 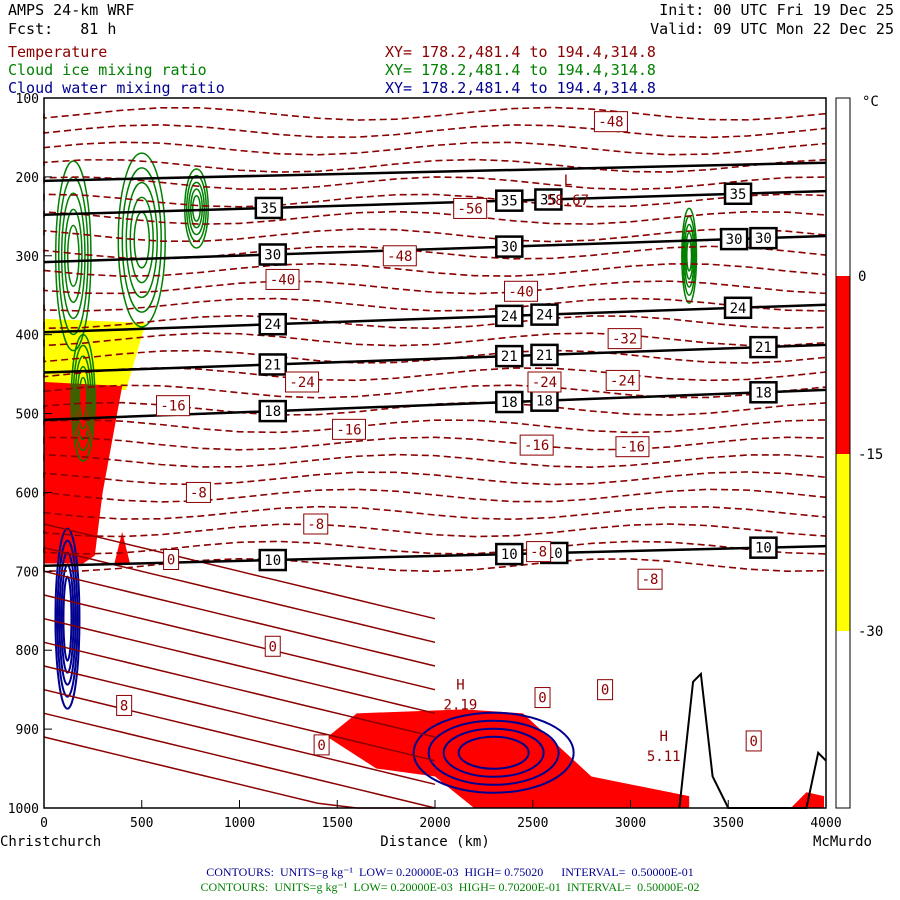 What do you see at coordinates (124, 706) in the screenshot?
I see `temperature-label: 8` at bounding box center [124, 706].